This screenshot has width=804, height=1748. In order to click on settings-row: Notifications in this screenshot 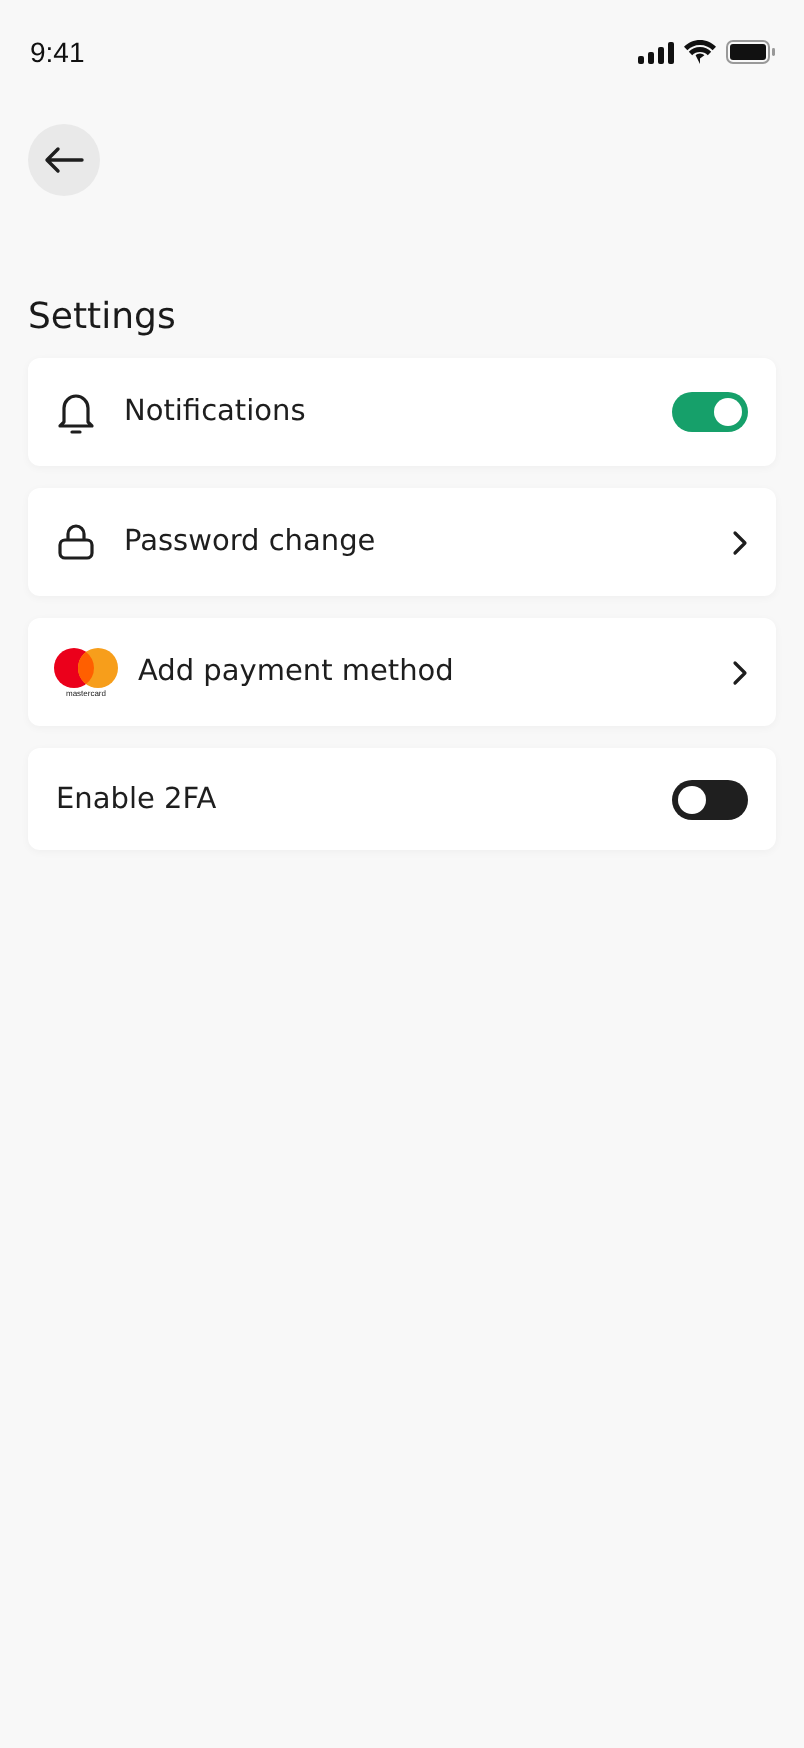, I will do `click(402, 412)`.